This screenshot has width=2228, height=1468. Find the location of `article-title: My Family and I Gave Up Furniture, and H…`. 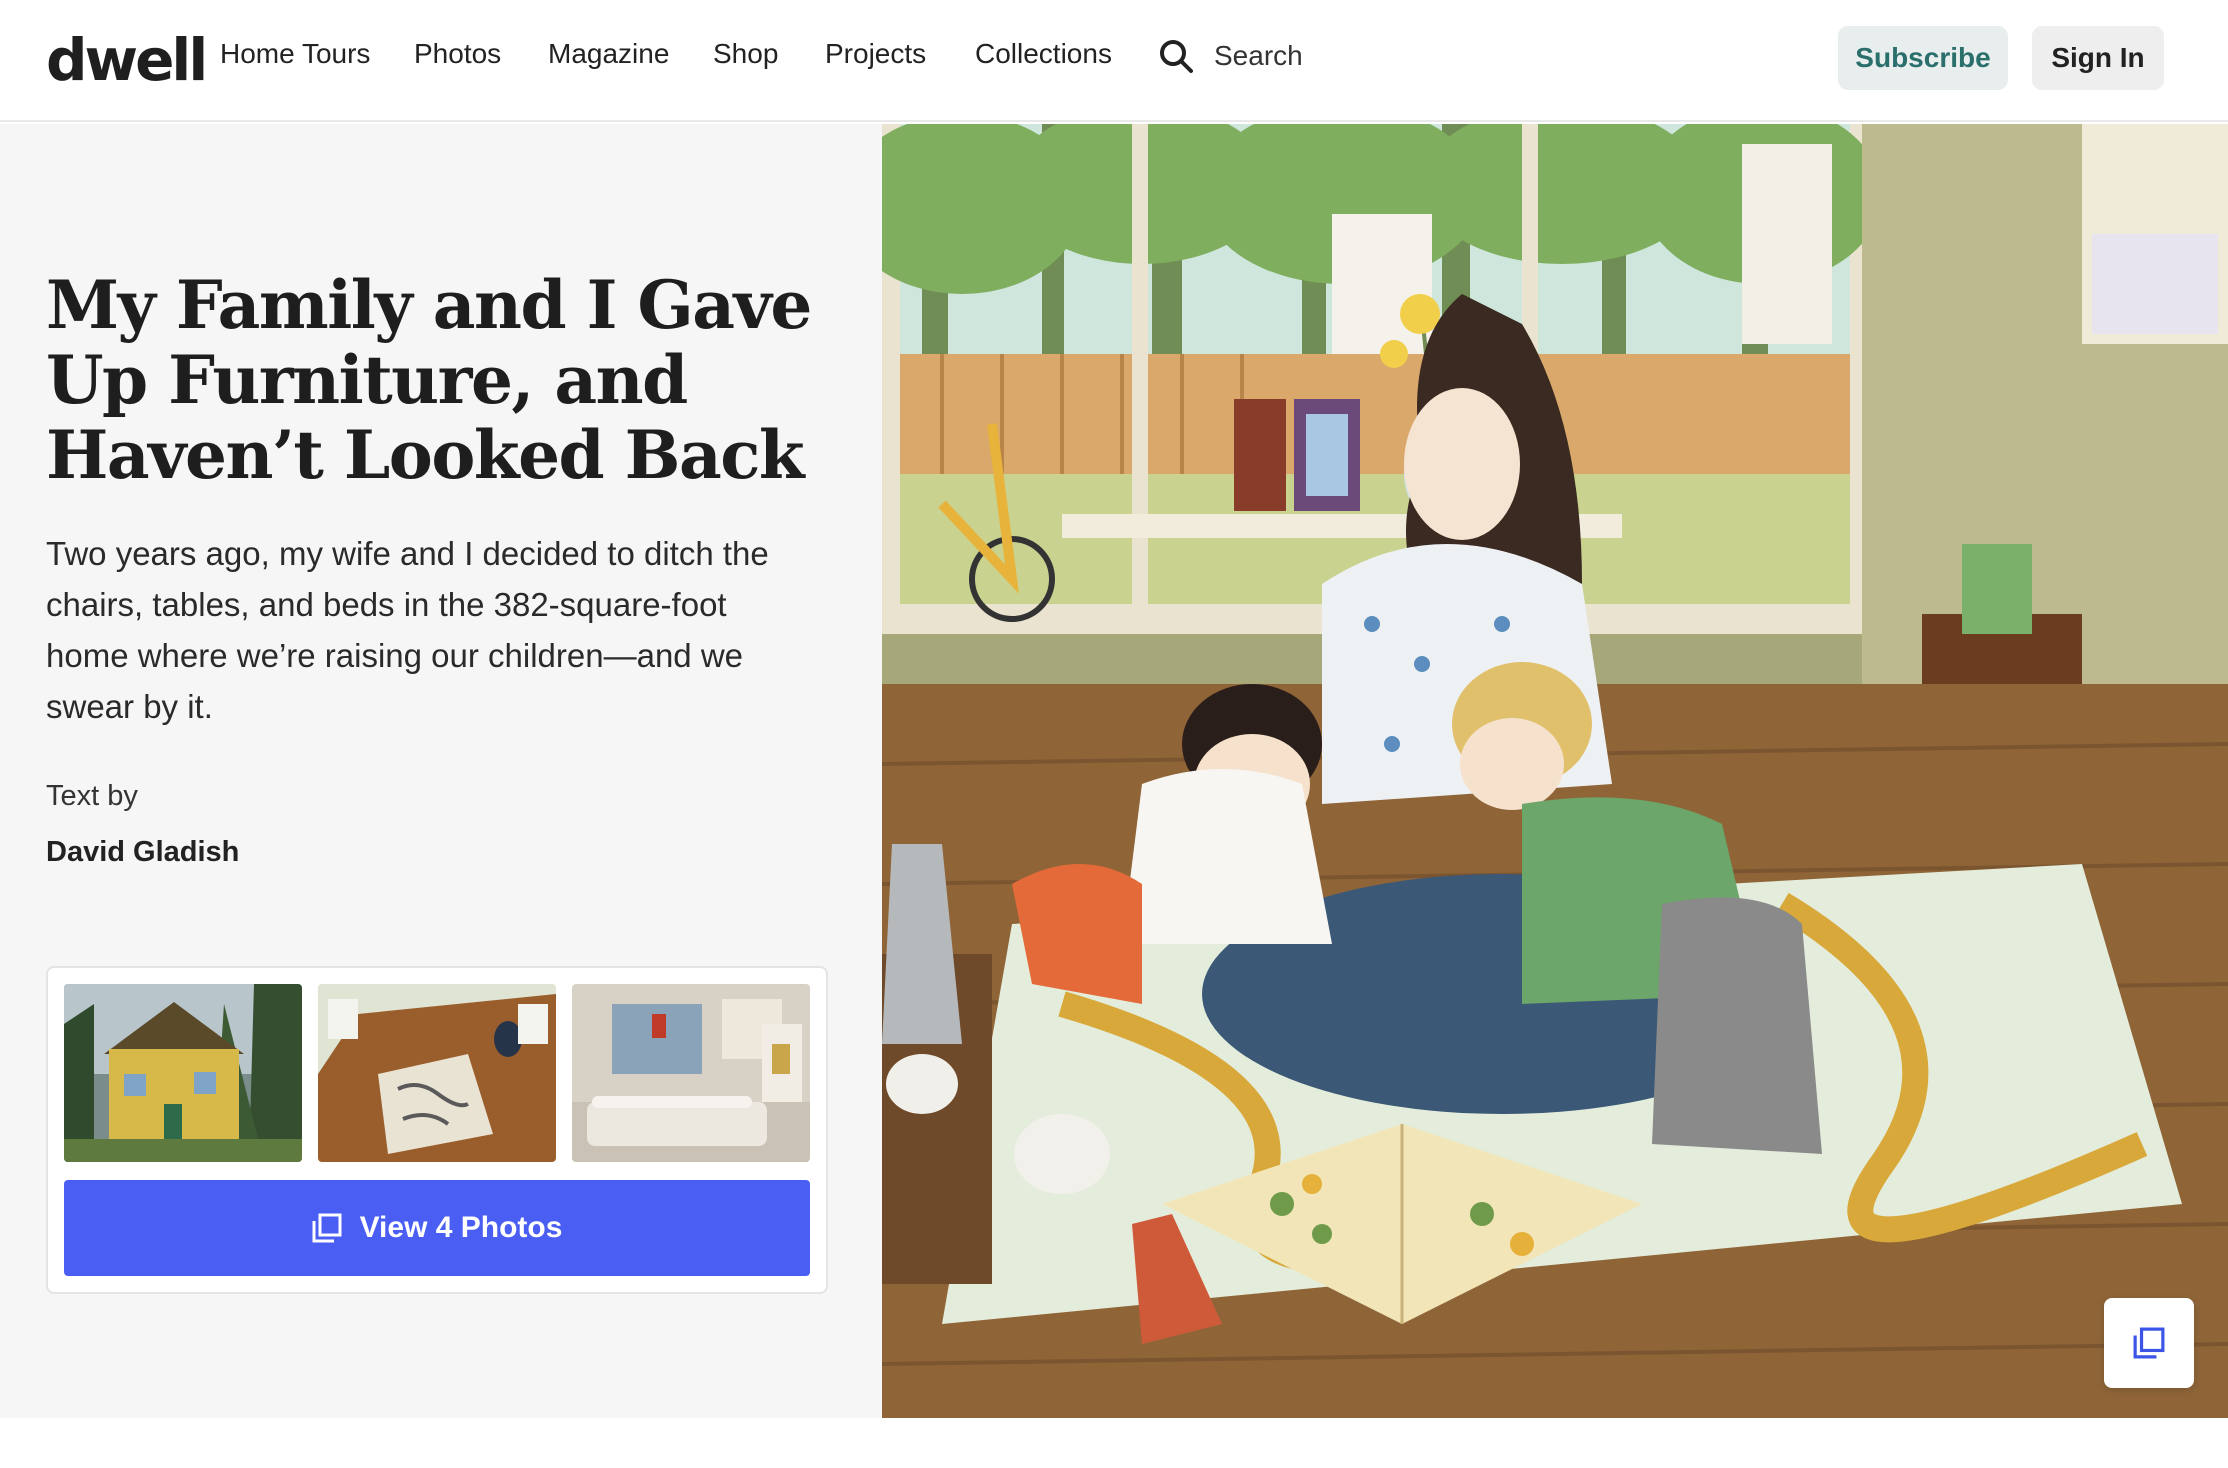

article-title: My Family and I Gave Up Furniture, and H… is located at coordinates (429, 380).